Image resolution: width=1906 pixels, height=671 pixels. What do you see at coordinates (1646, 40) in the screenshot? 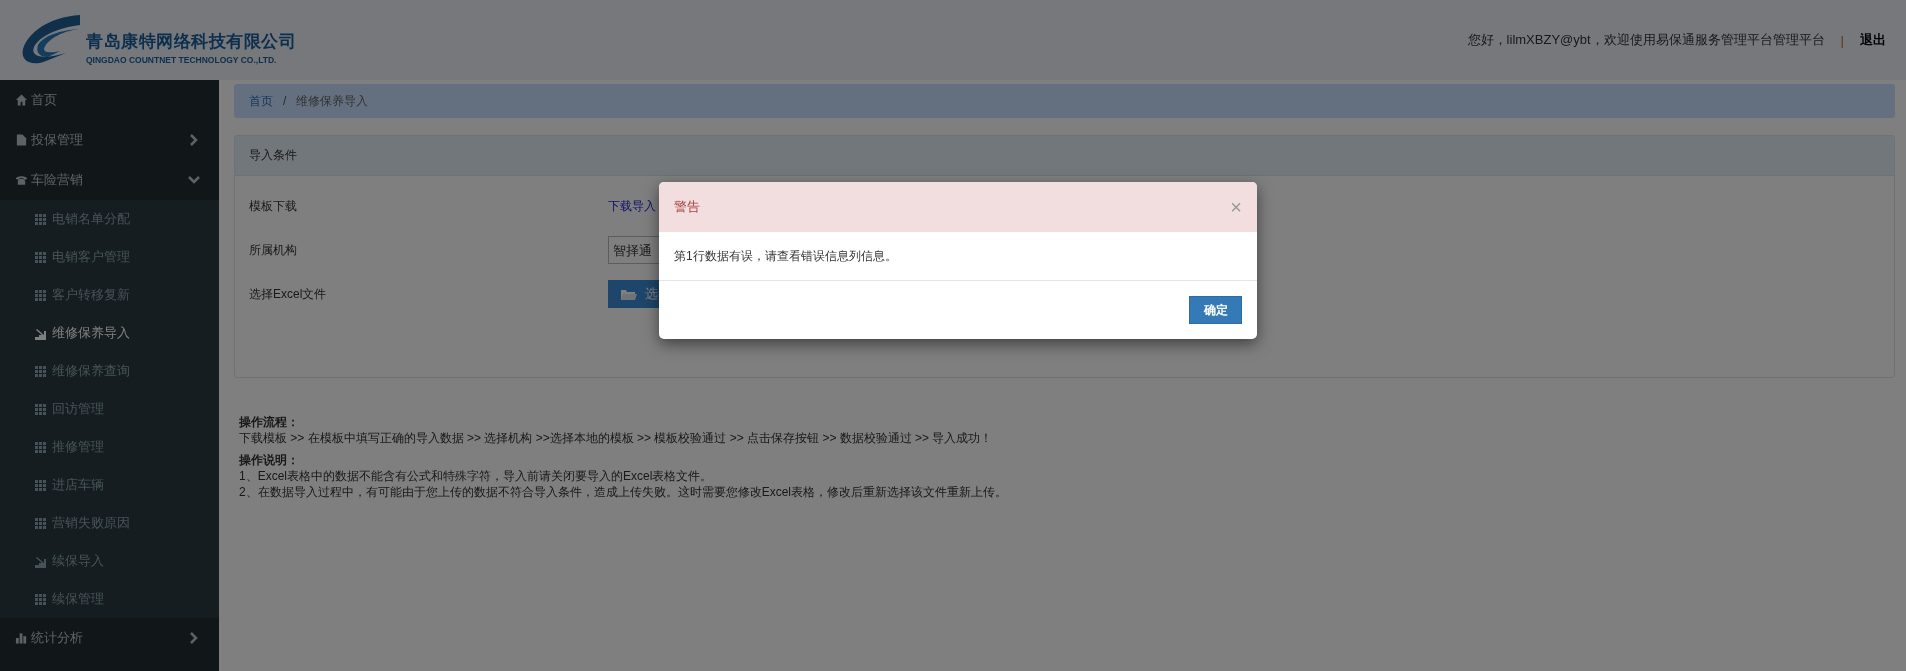
I see `greeting-text: 您好，lilmXBZY@ybt，欢迎使用易保通服务管理平台管理平台` at bounding box center [1646, 40].